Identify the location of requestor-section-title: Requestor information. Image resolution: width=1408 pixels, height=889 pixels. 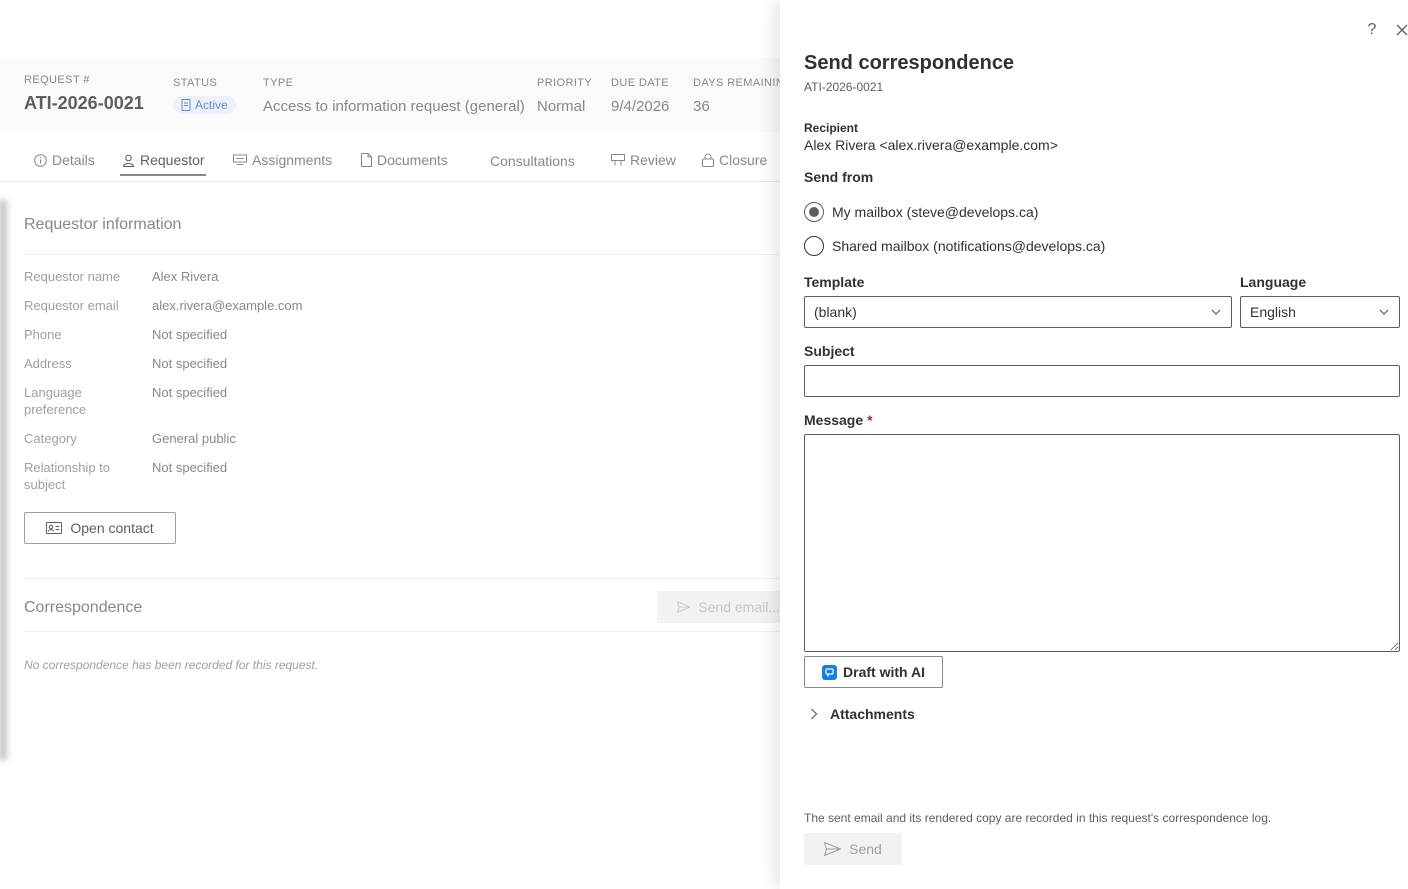
(103, 224).